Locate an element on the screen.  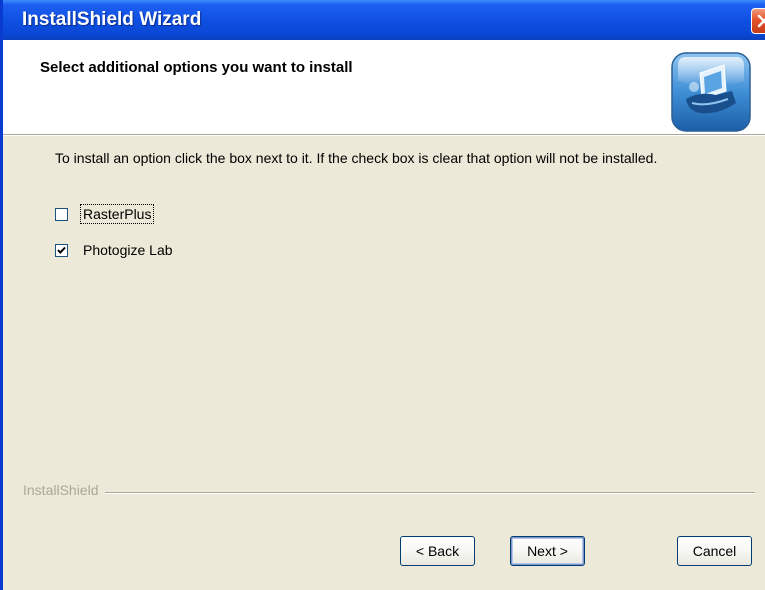
photogize-lab-label: Photogize Lab is located at coordinates (128, 250).